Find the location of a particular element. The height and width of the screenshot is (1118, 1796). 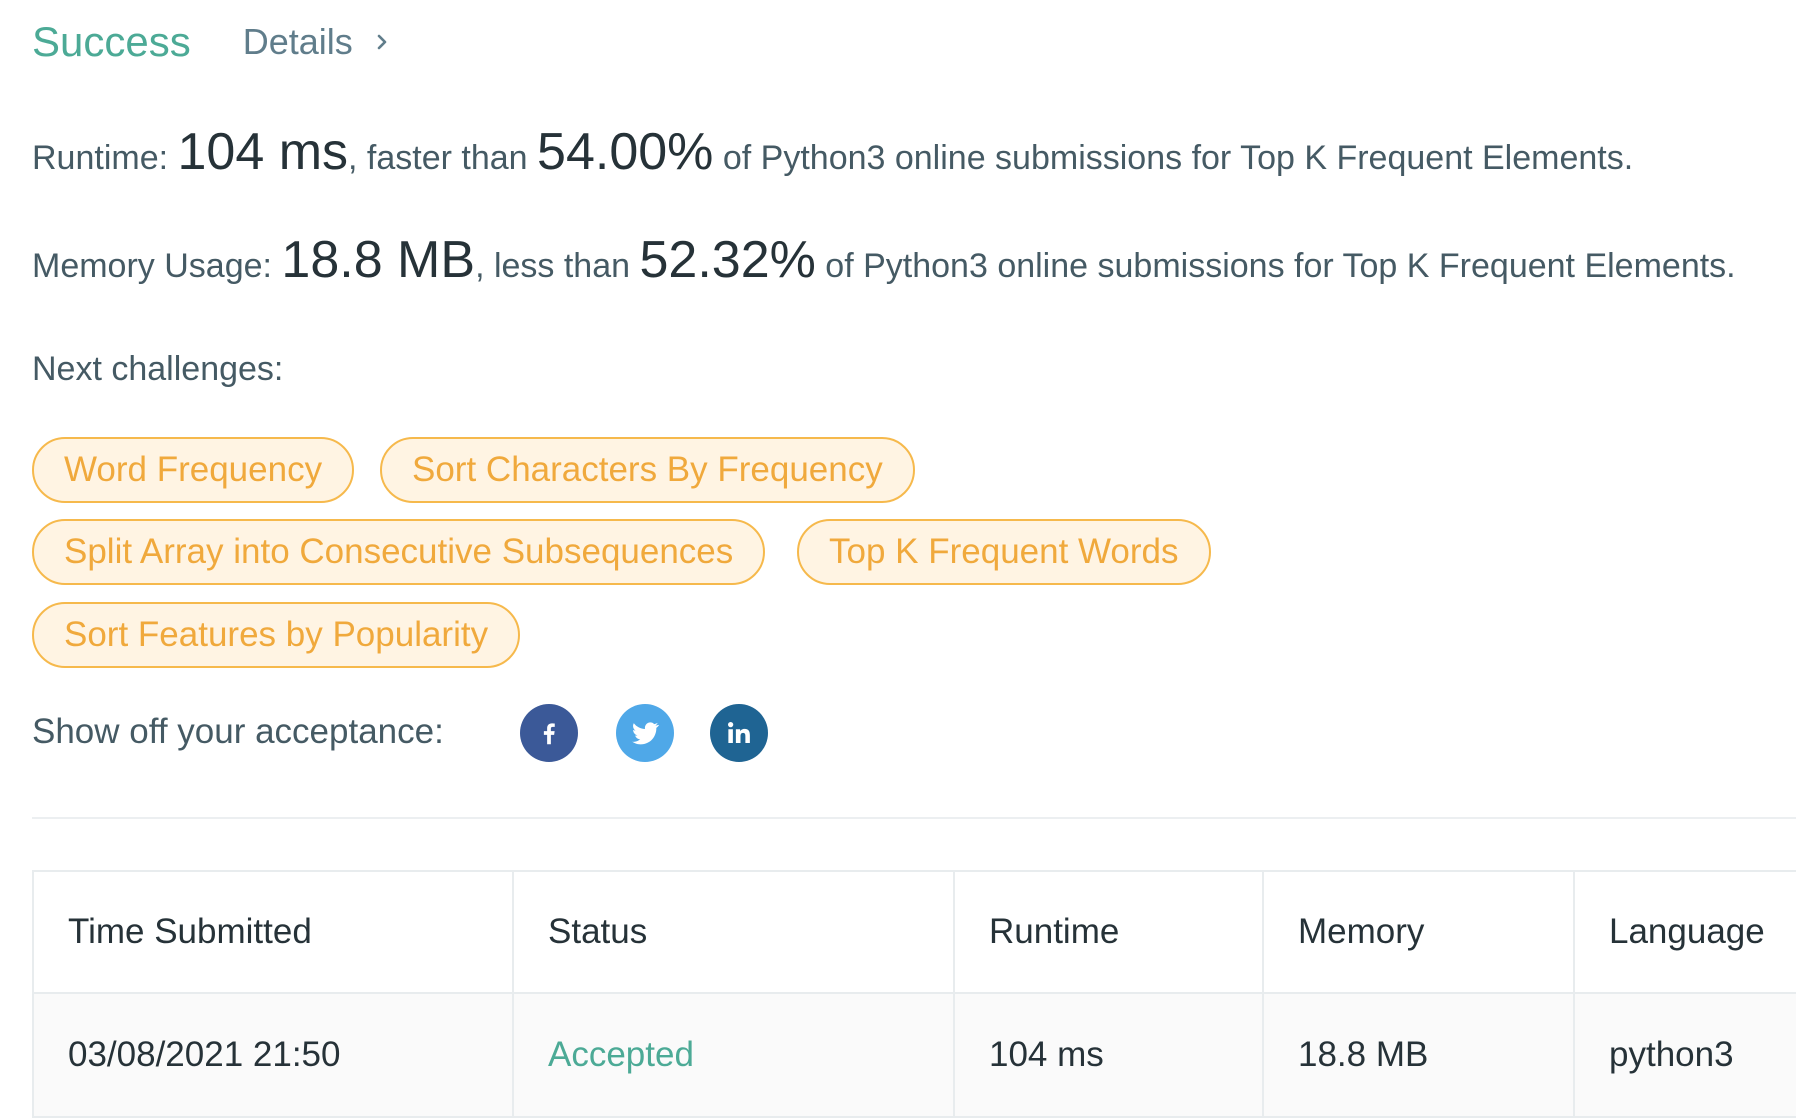

facebook-share-button is located at coordinates (549, 733).